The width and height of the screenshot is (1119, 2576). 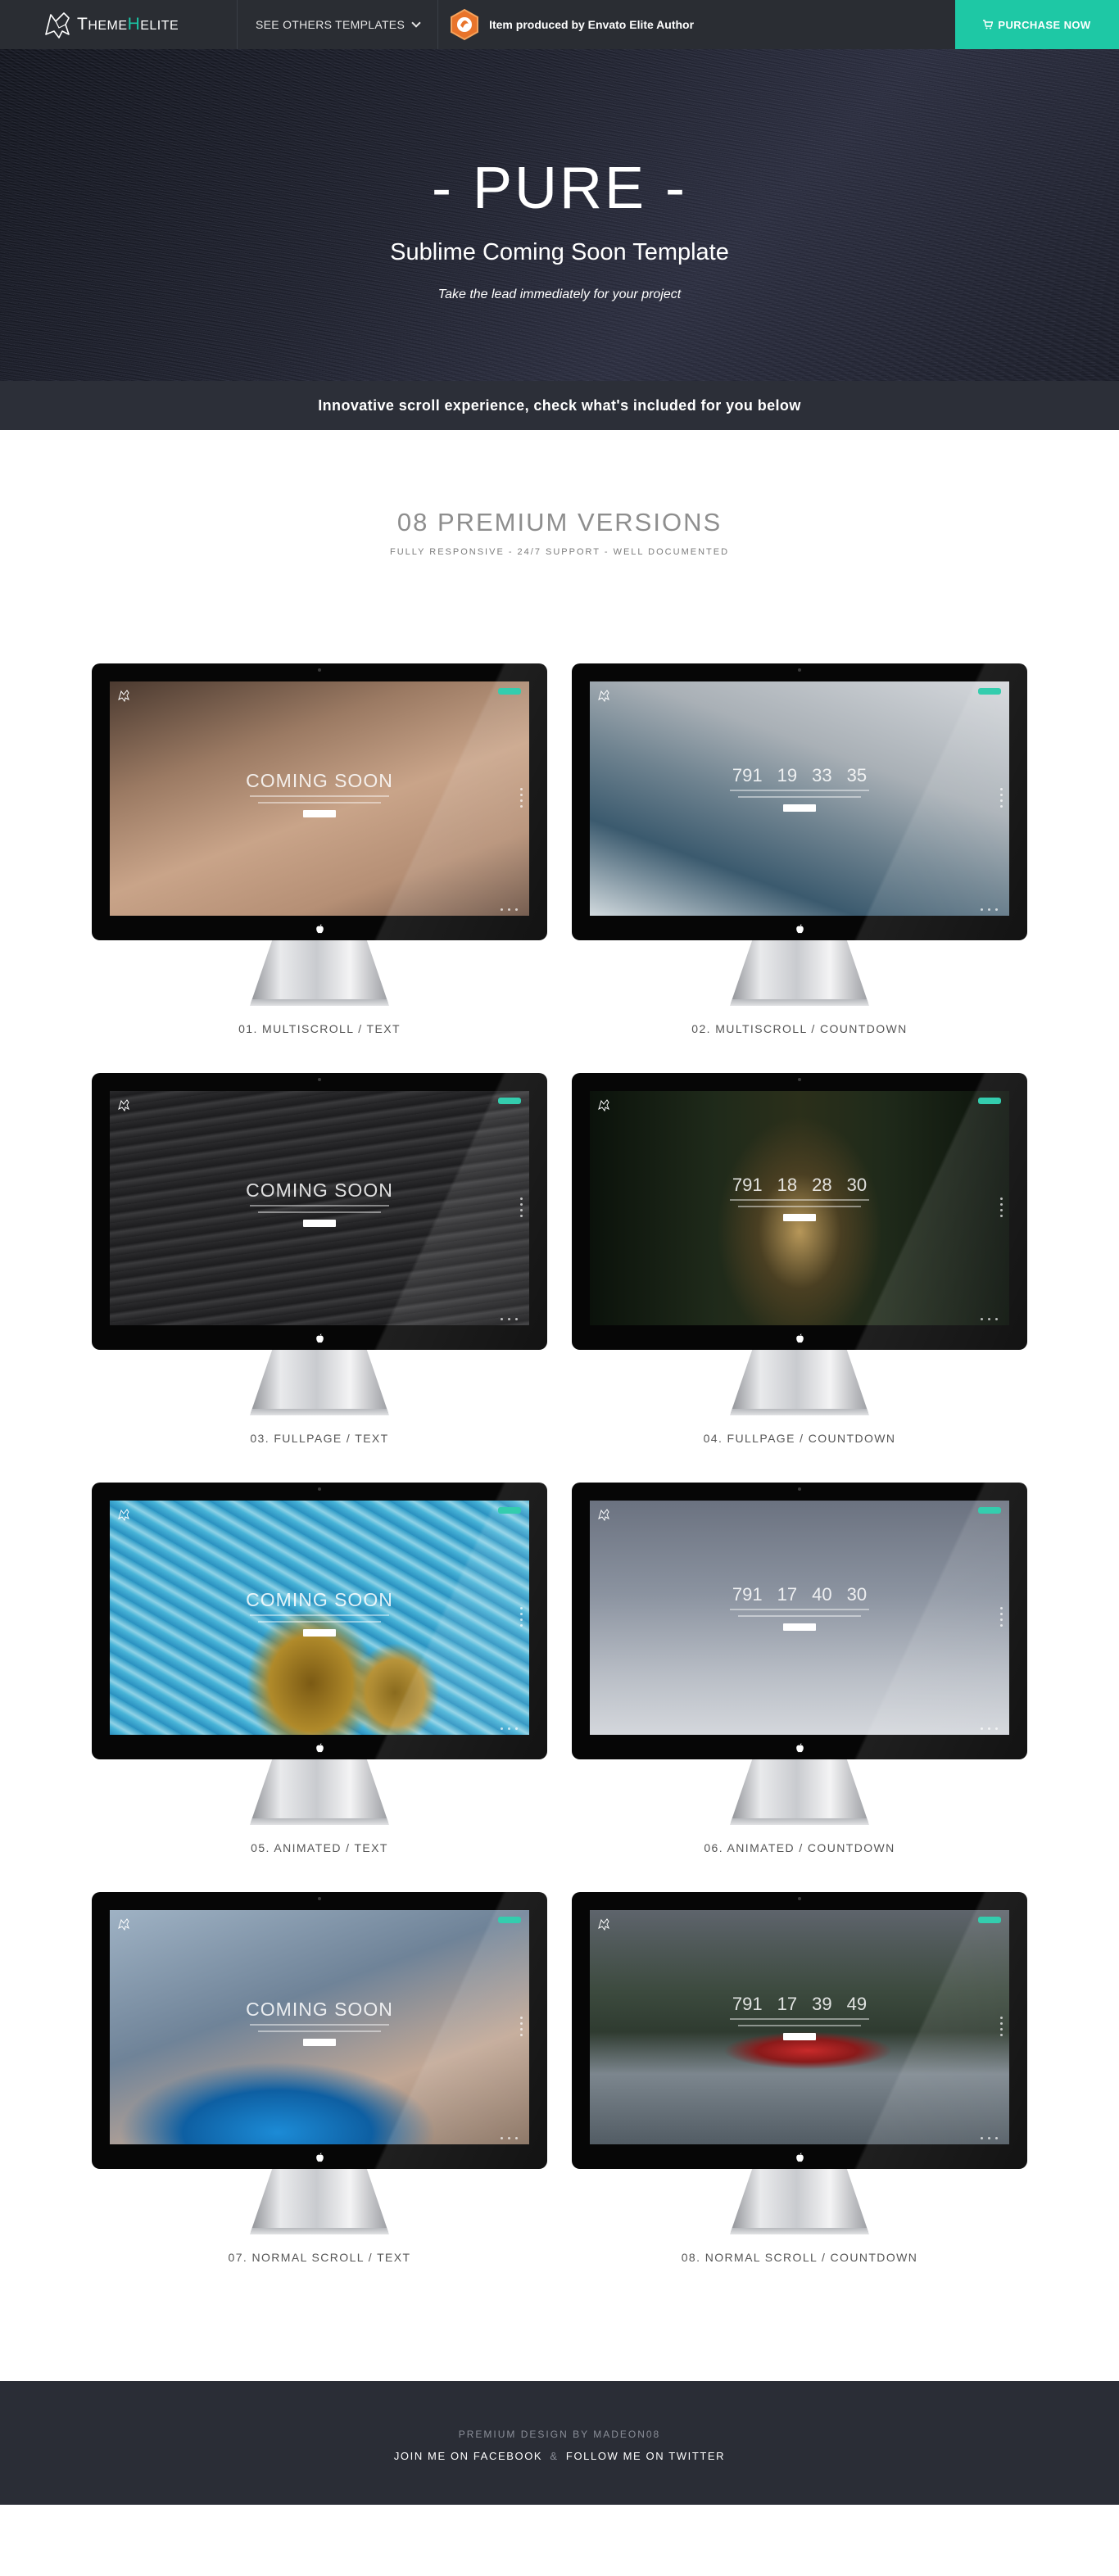 What do you see at coordinates (465, 24) in the screenshot?
I see `envato-elite-badge-icon` at bounding box center [465, 24].